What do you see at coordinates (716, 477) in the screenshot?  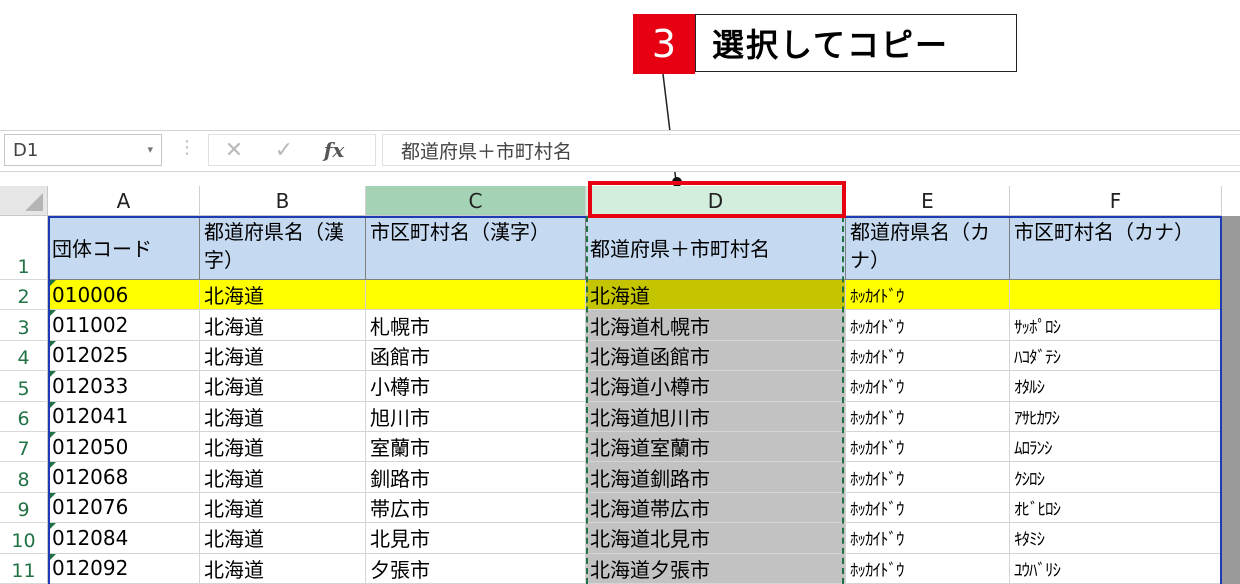 I see `table-cell: 北海道釧路市` at bounding box center [716, 477].